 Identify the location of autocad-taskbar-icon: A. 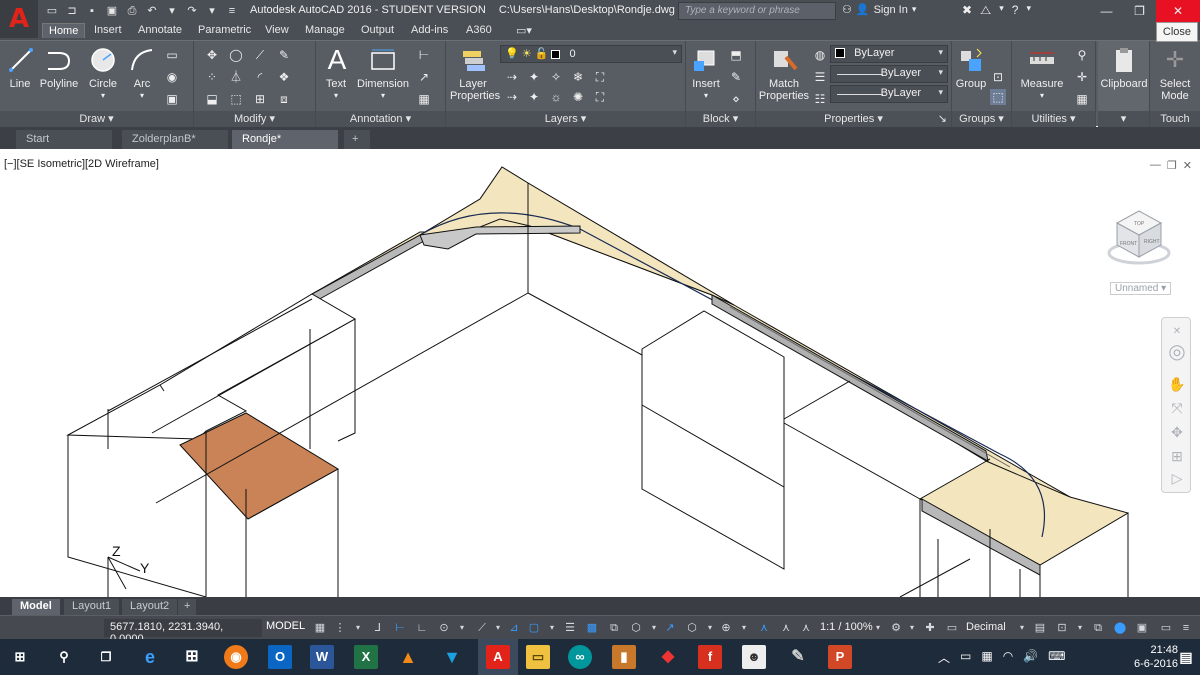
(498, 657).